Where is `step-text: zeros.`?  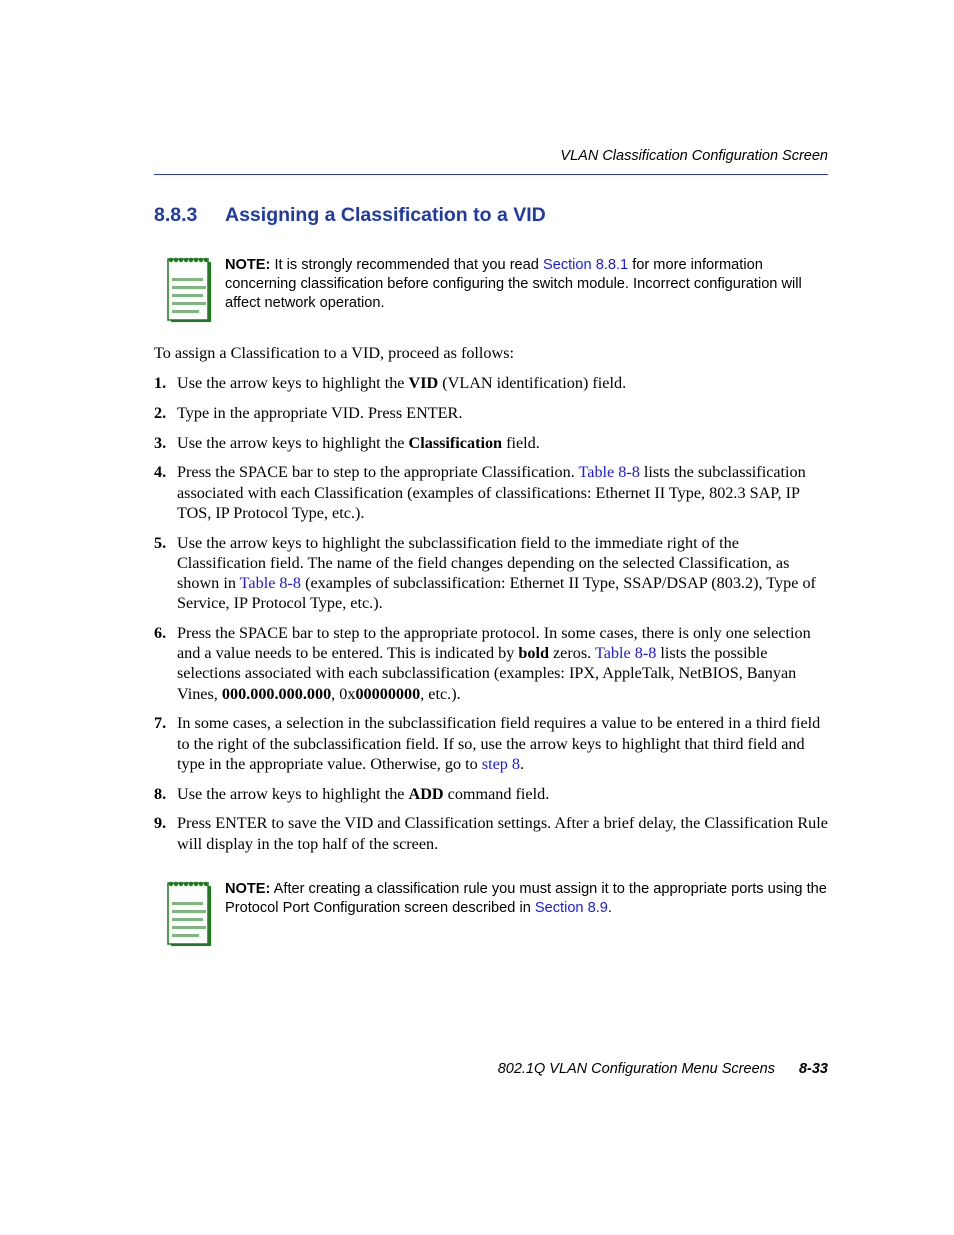 step-text: zeros. is located at coordinates (571, 653).